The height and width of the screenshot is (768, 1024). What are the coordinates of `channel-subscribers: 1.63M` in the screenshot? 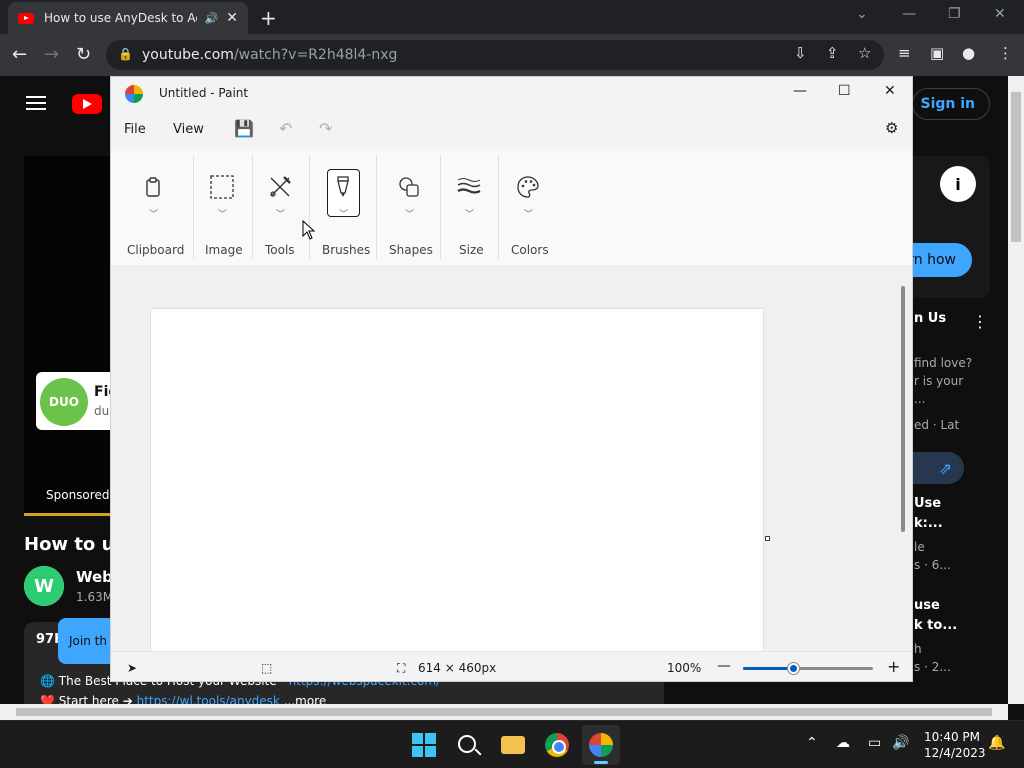 It's located at (95, 597).